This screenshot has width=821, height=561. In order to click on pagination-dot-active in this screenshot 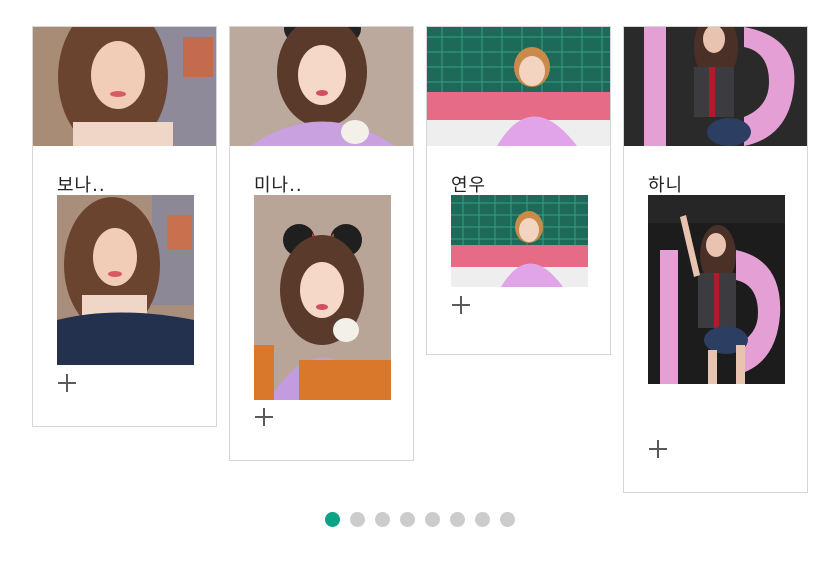, I will do `click(332, 519)`.